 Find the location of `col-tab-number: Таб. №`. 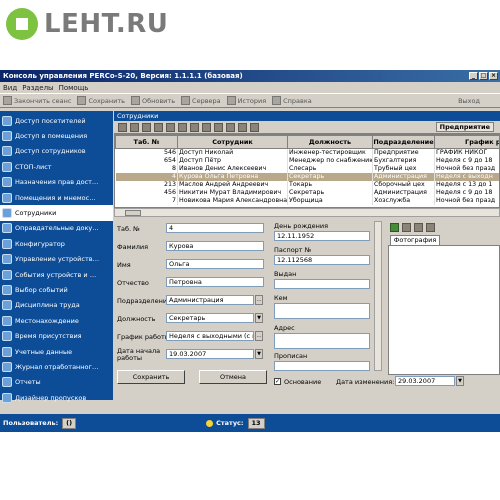

col-tab-number: Таб. № is located at coordinates (146, 142).